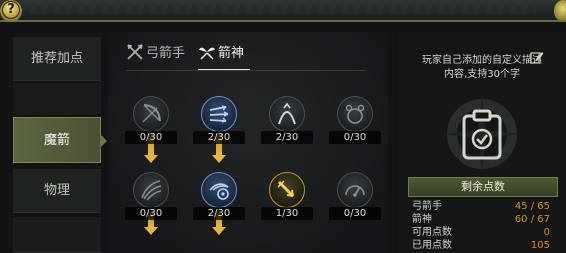 The image size is (566, 253). Describe the element at coordinates (481, 232) in the screenshot. I see `stat-row-available: 可用点数 0` at that location.